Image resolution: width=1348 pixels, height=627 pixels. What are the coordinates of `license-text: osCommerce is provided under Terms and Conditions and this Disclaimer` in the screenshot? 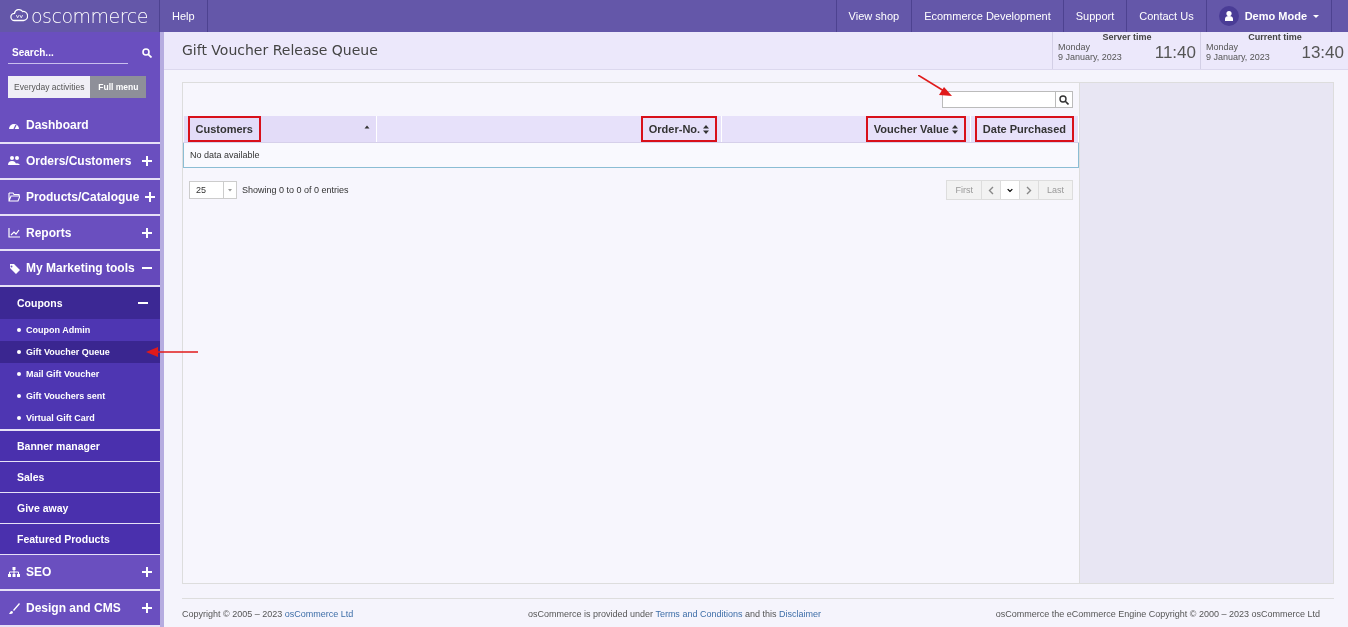 It's located at (674, 614).